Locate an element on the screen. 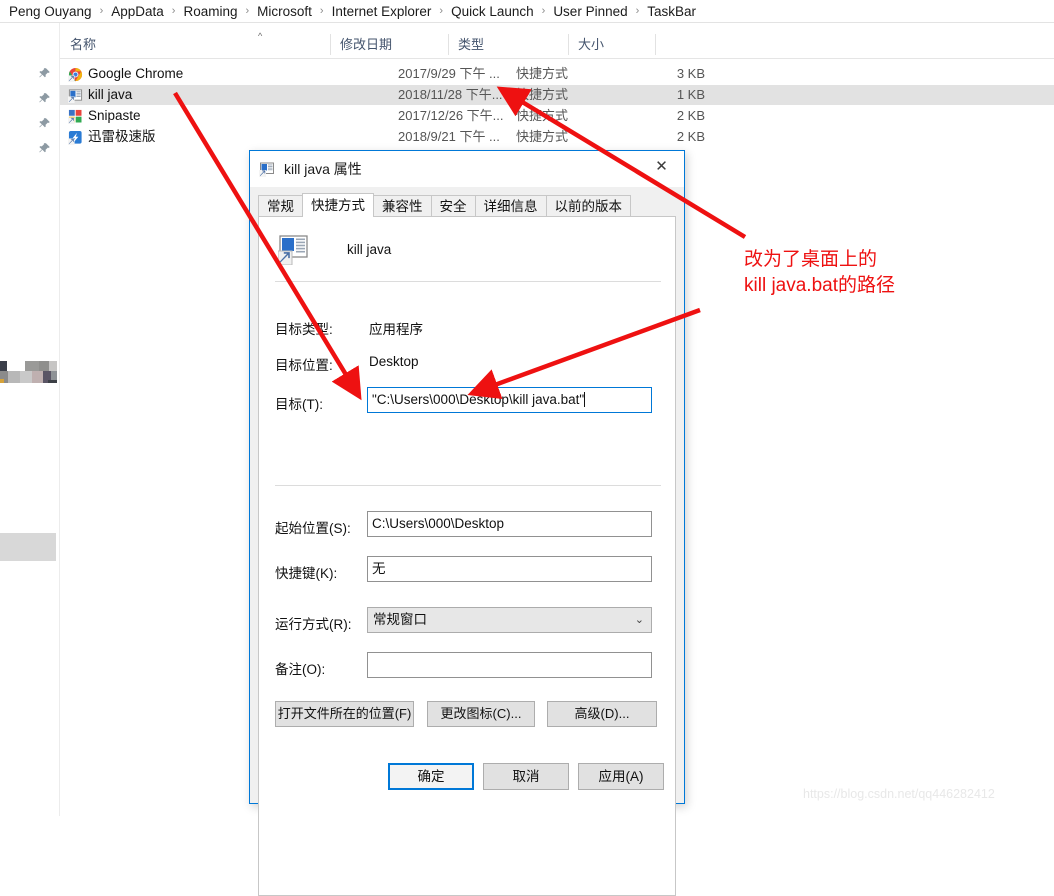  breadcrumb-item: User Pinned is located at coordinates (590, 11).